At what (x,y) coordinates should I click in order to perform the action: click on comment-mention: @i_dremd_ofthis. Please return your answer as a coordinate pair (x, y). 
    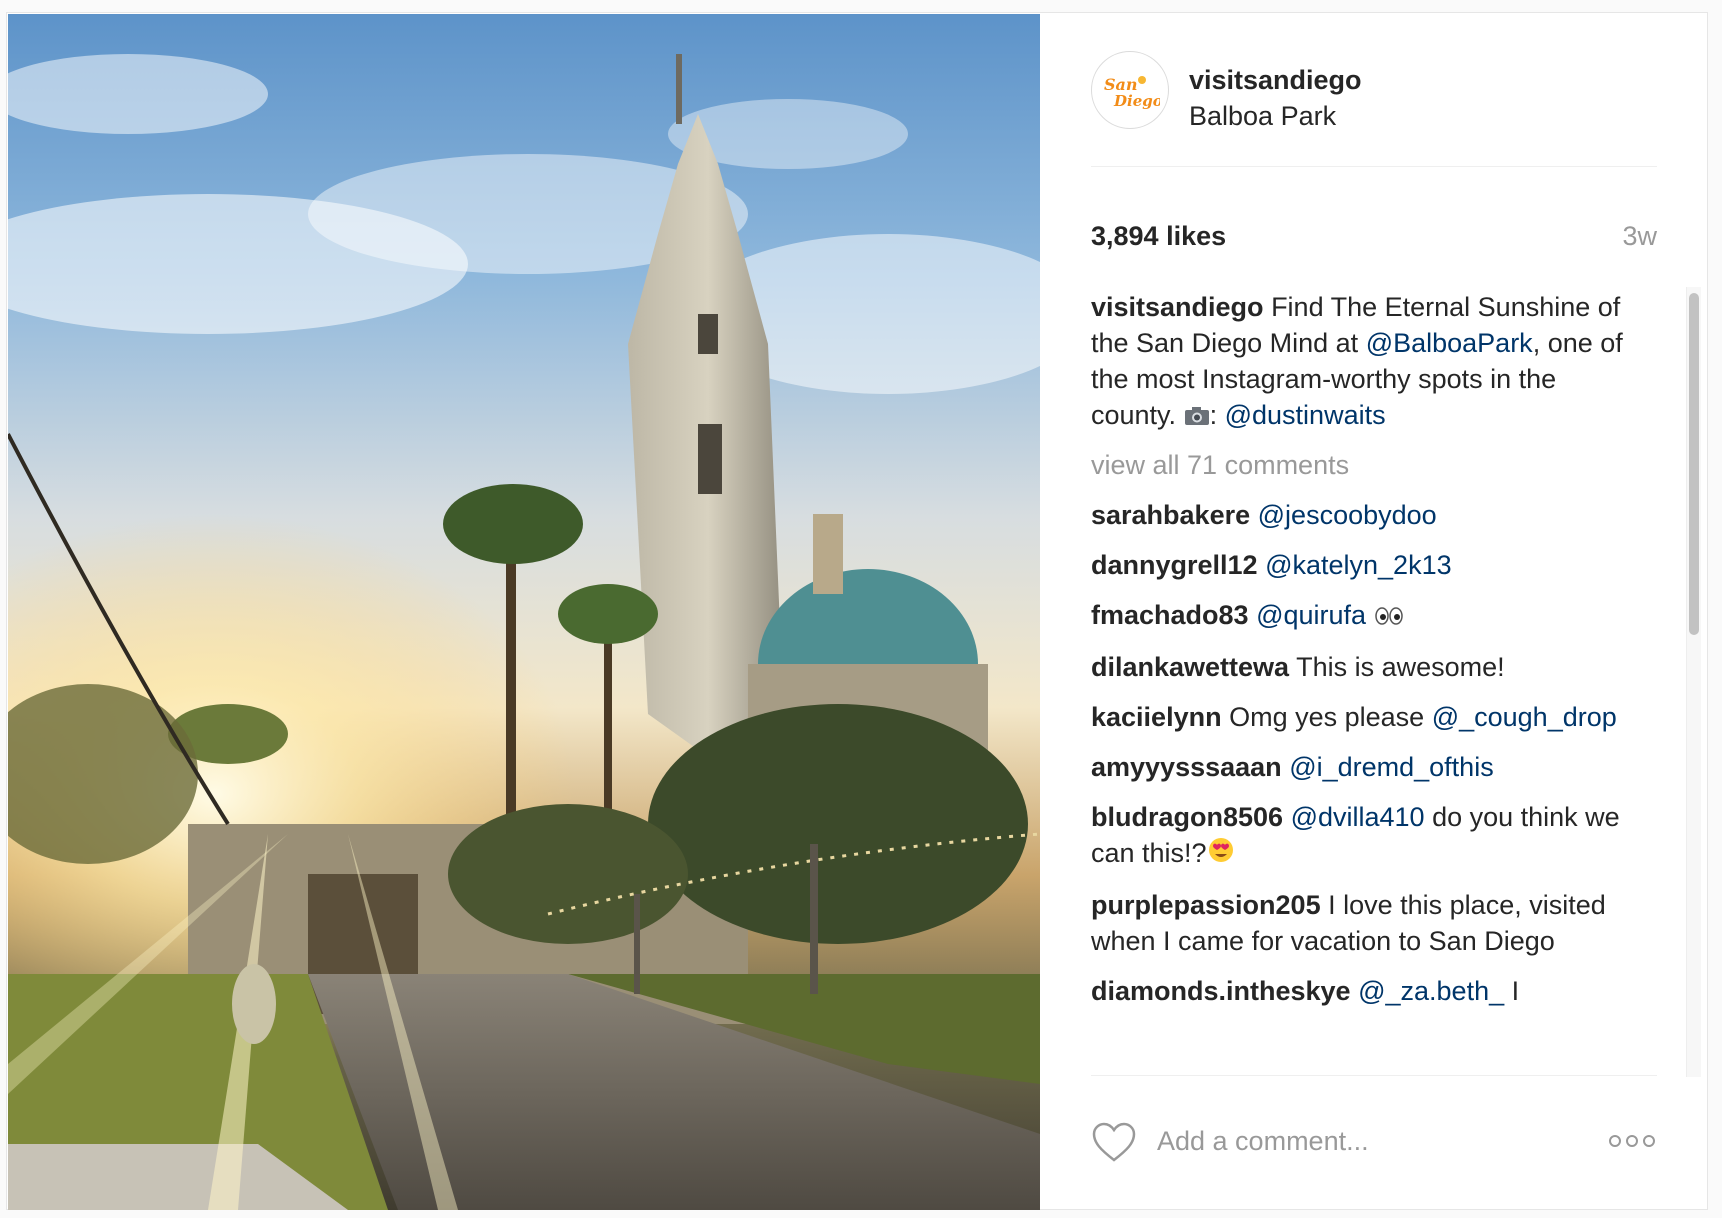
    Looking at the image, I should click on (1391, 767).